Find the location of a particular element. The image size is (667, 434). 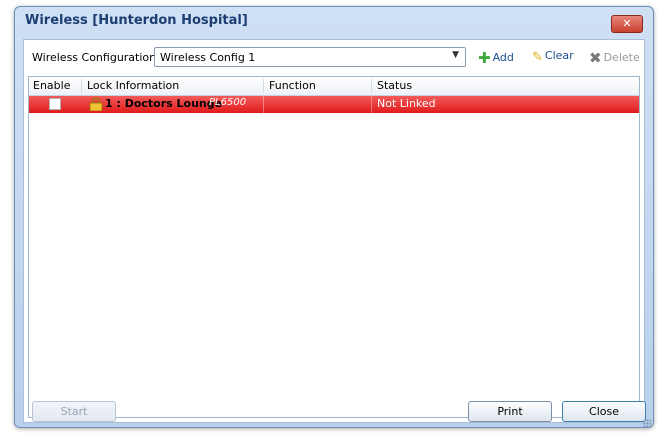

delete-label: Delete is located at coordinates (621, 57).